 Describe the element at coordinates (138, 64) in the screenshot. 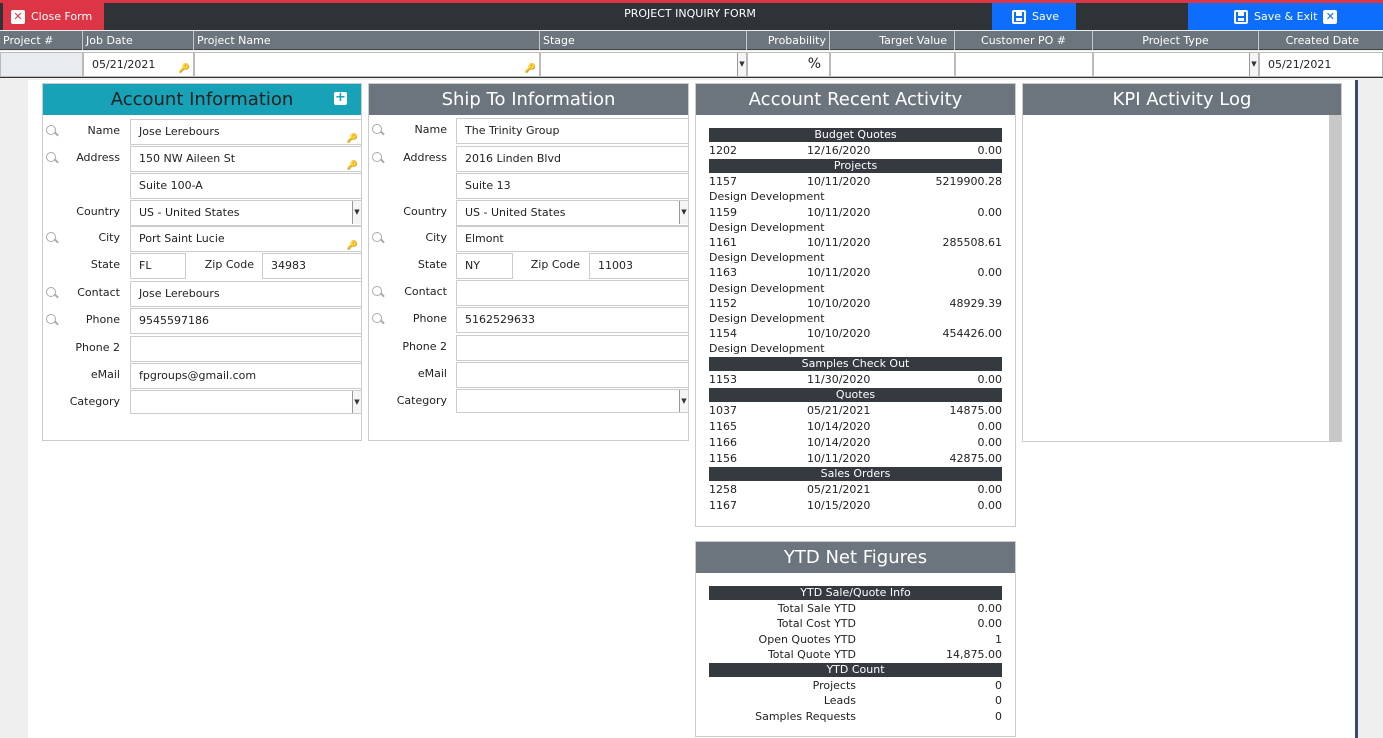

I see `job-date-field: 05/21/2021 🔑` at that location.